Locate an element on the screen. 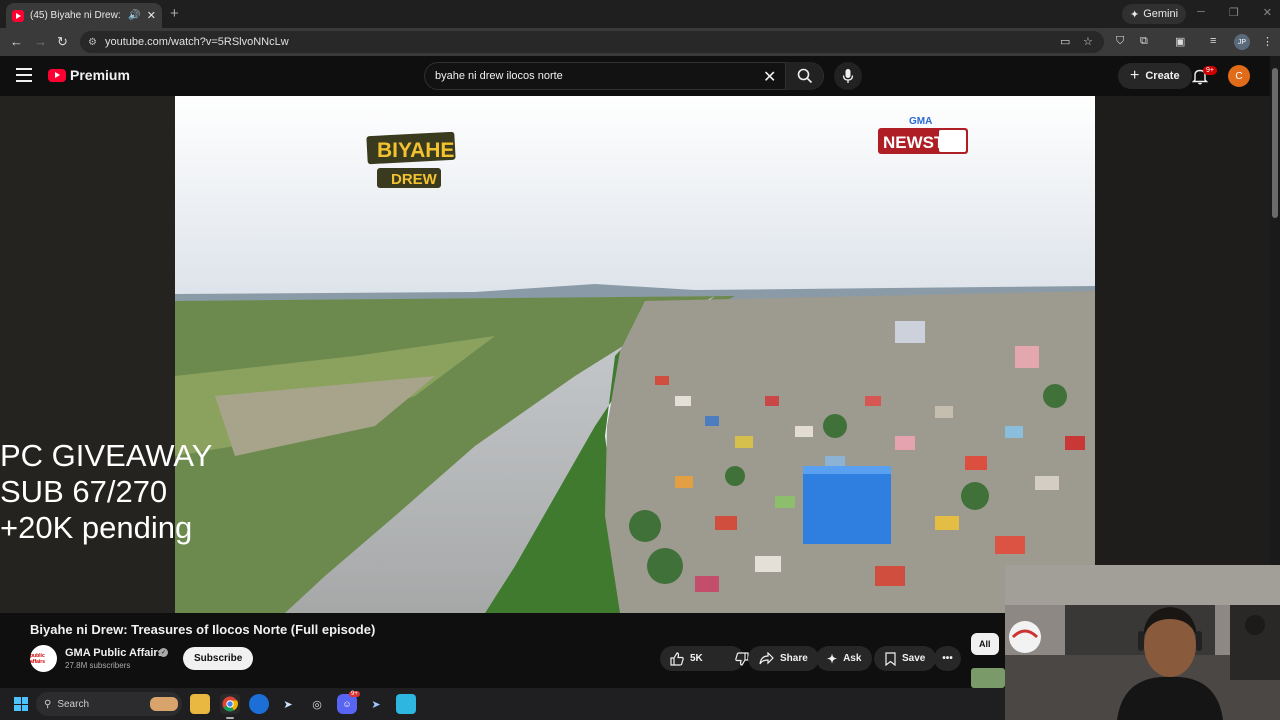  notification-badge: 9+ is located at coordinates (1210, 70).